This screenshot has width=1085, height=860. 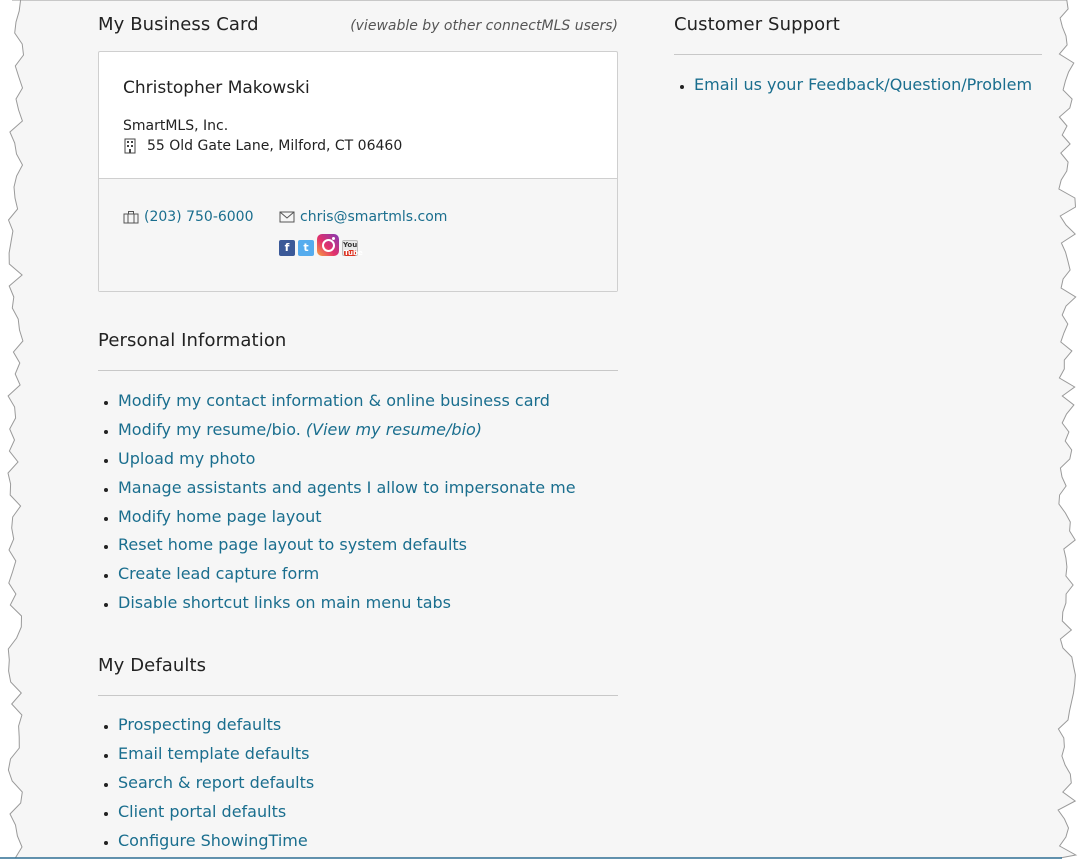 I want to click on search-report-defaults-link: Search & report defaults, so click(x=216, y=782).